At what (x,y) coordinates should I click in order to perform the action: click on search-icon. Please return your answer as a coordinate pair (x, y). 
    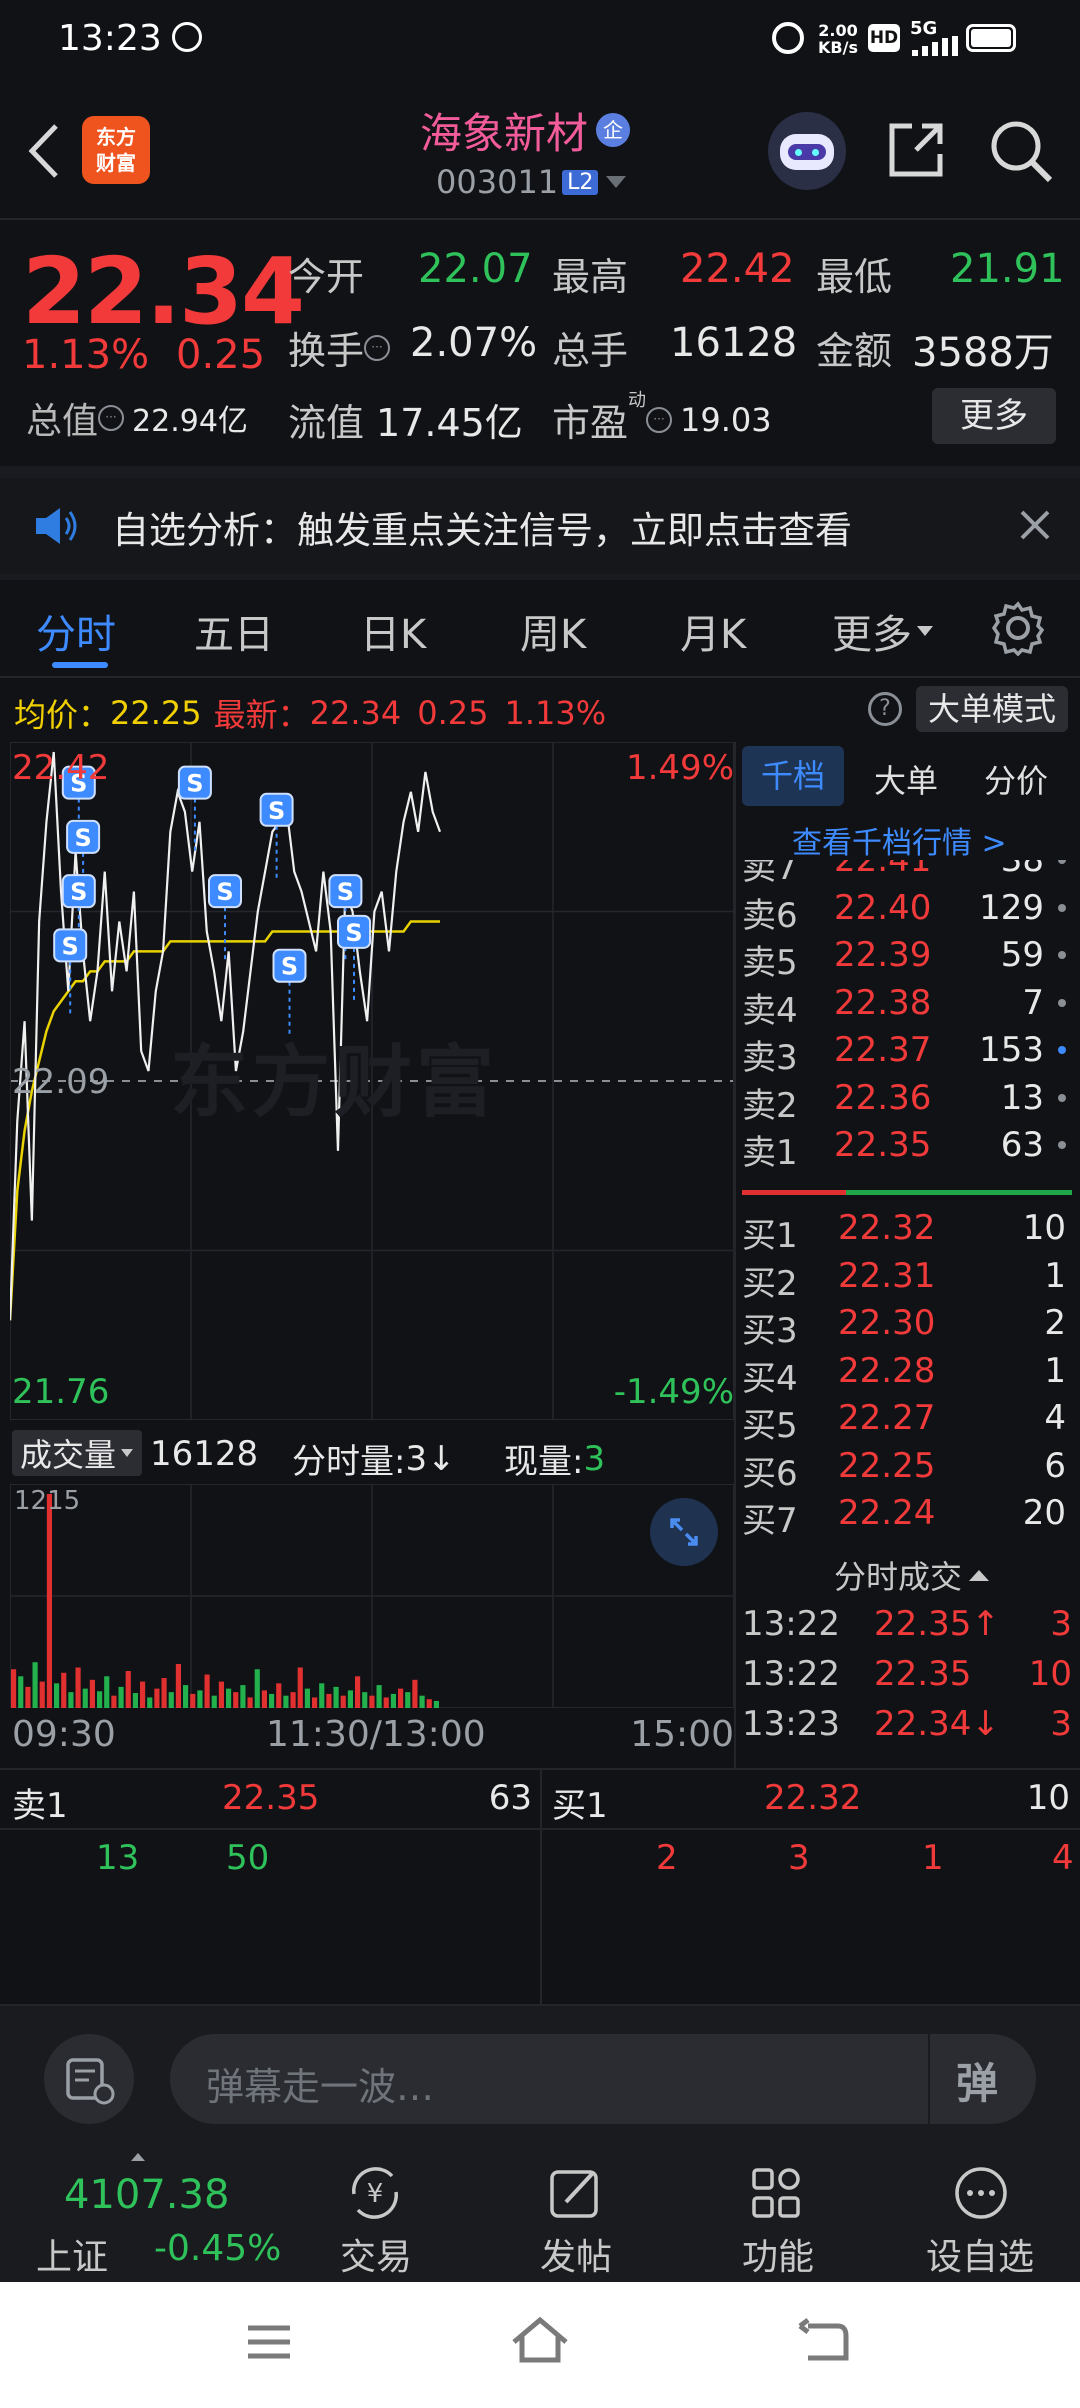
    Looking at the image, I should click on (1021, 151).